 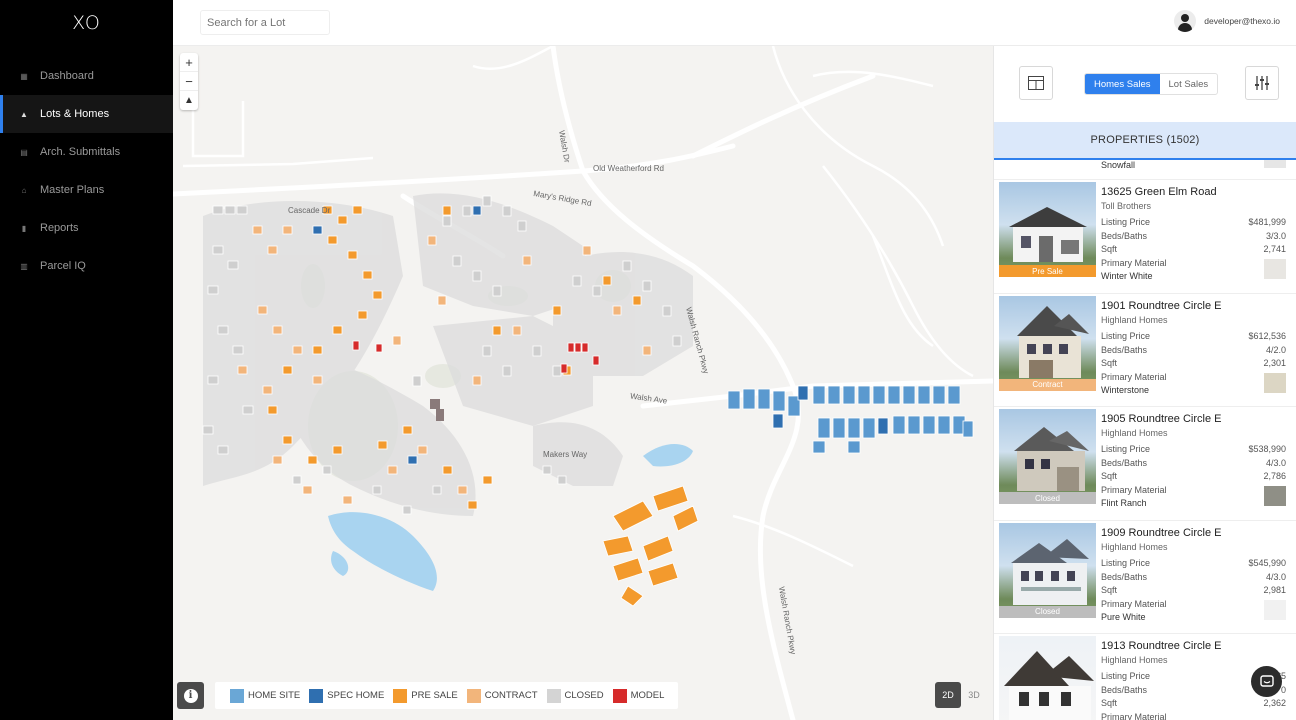 What do you see at coordinates (1266, 681) in the screenshot?
I see `chat-button` at bounding box center [1266, 681].